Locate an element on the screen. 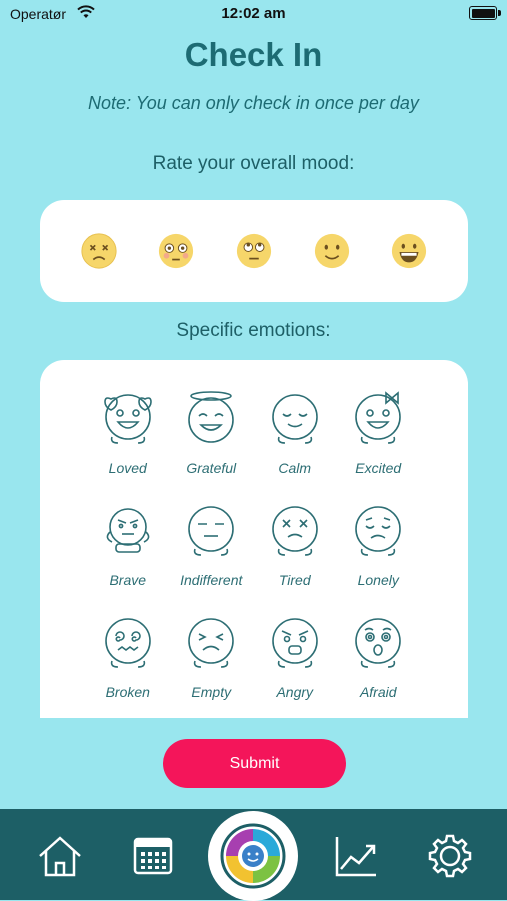 This screenshot has height=901, width=507. mood-rating-card is located at coordinates (254, 251).